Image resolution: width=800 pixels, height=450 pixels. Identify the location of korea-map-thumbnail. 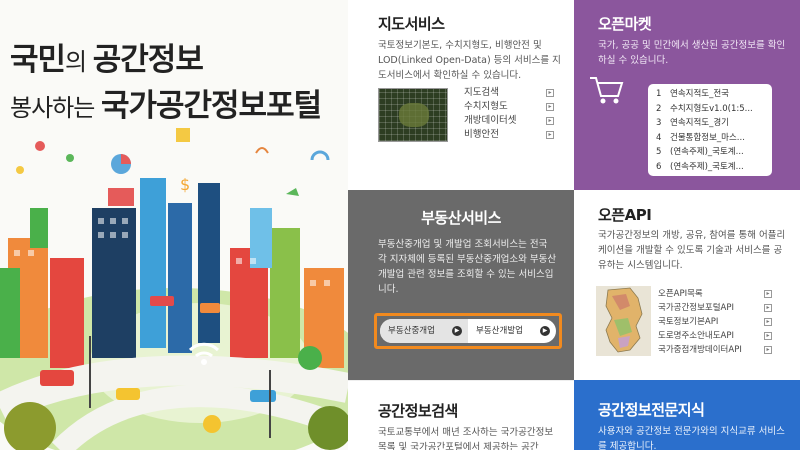
(623, 321).